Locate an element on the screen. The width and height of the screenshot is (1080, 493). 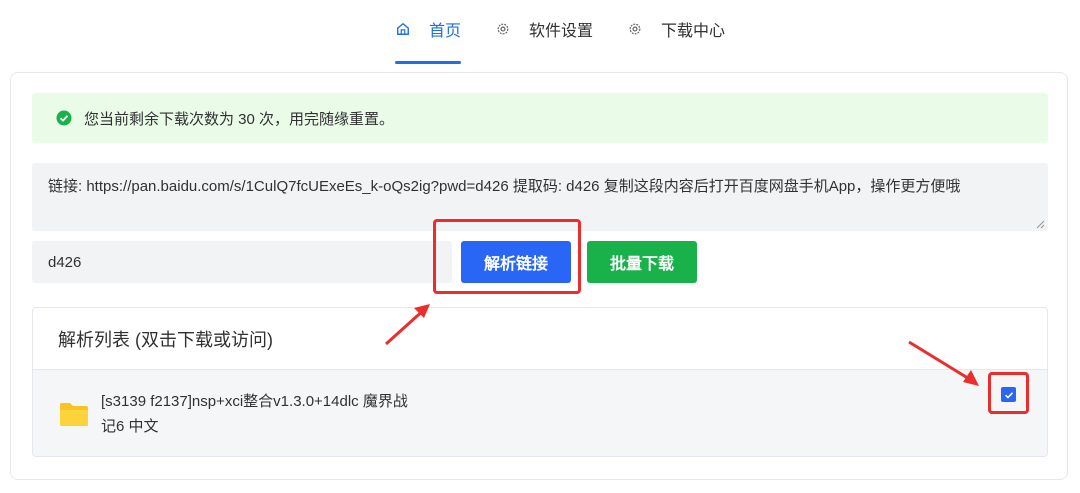
top-nav: 首页 软件设置 下载中心 is located at coordinates (540, 32).